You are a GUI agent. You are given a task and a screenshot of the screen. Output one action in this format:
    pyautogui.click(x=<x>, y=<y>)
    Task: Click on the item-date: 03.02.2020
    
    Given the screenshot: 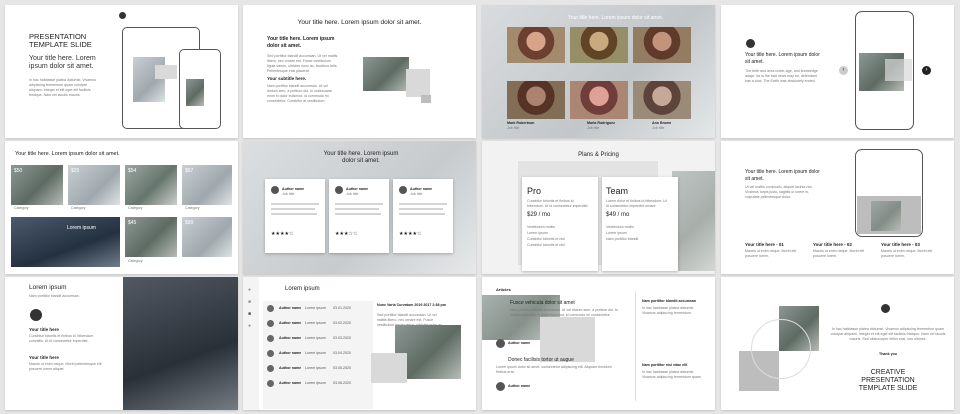 What is the action you would take?
    pyautogui.click(x=342, y=323)
    